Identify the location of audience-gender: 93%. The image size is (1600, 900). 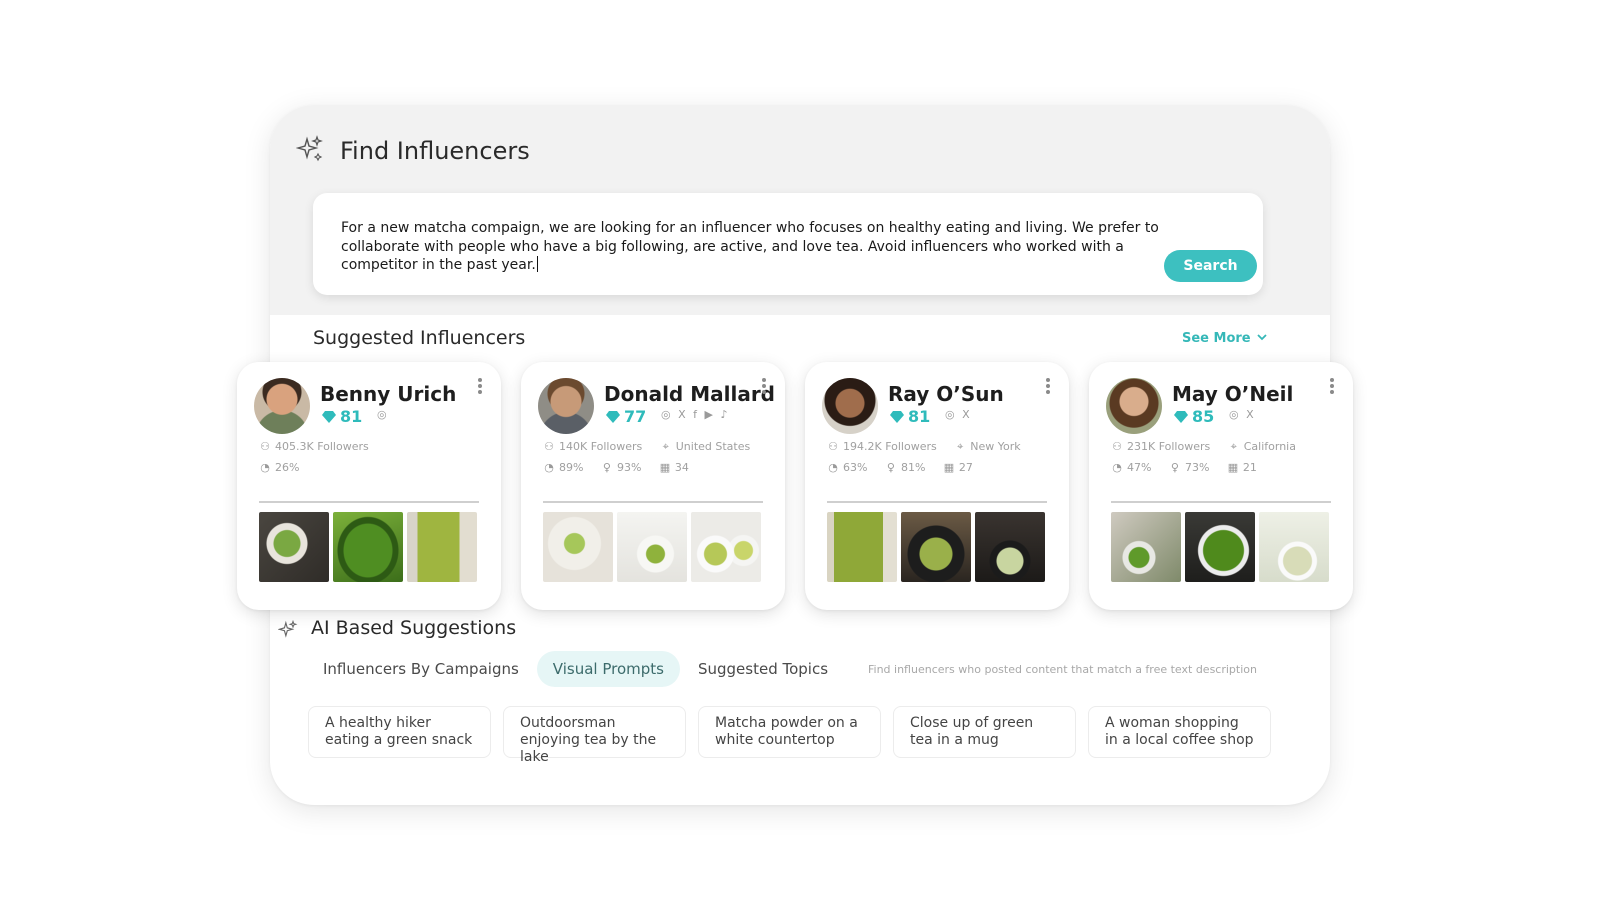
(629, 467).